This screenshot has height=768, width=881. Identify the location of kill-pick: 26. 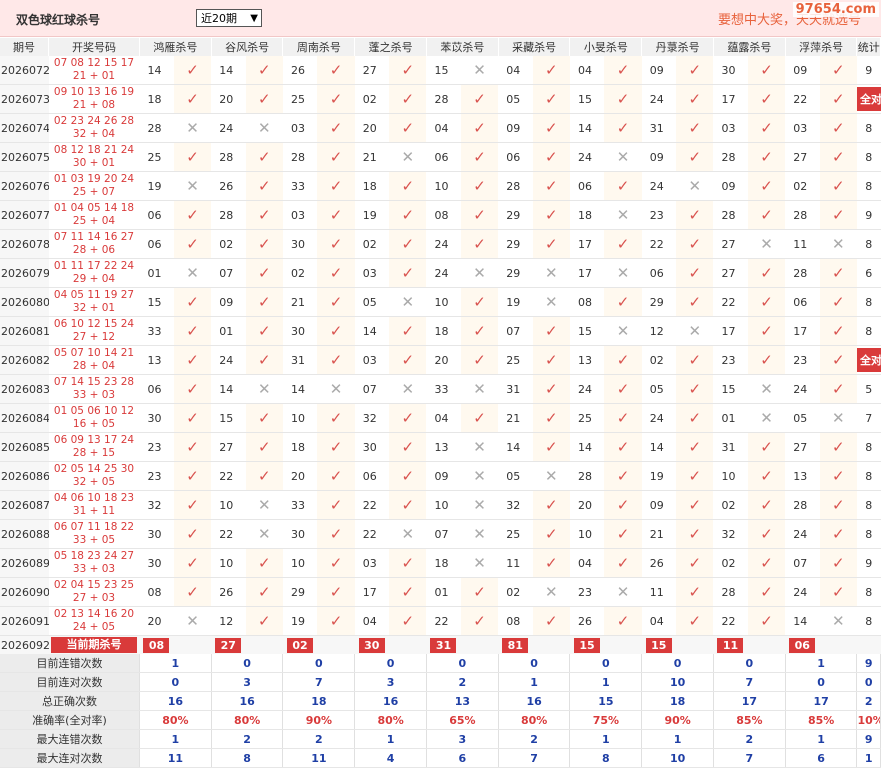
(300, 70).